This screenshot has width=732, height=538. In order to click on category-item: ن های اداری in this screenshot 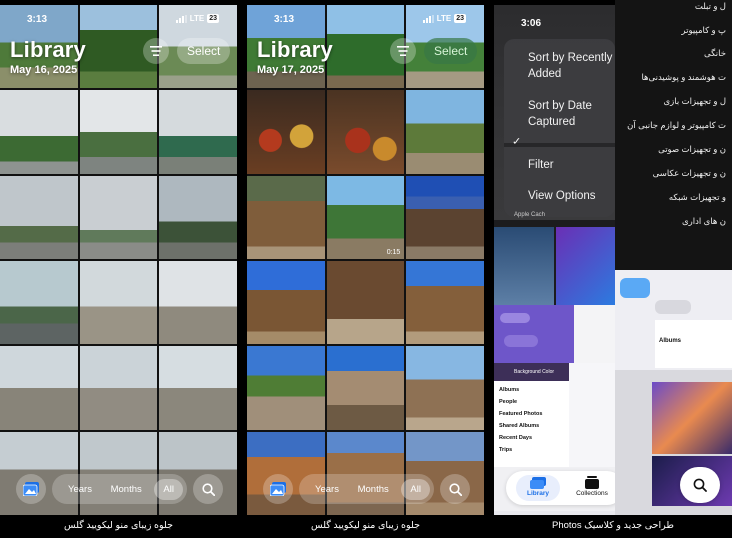, I will do `click(704, 221)`.